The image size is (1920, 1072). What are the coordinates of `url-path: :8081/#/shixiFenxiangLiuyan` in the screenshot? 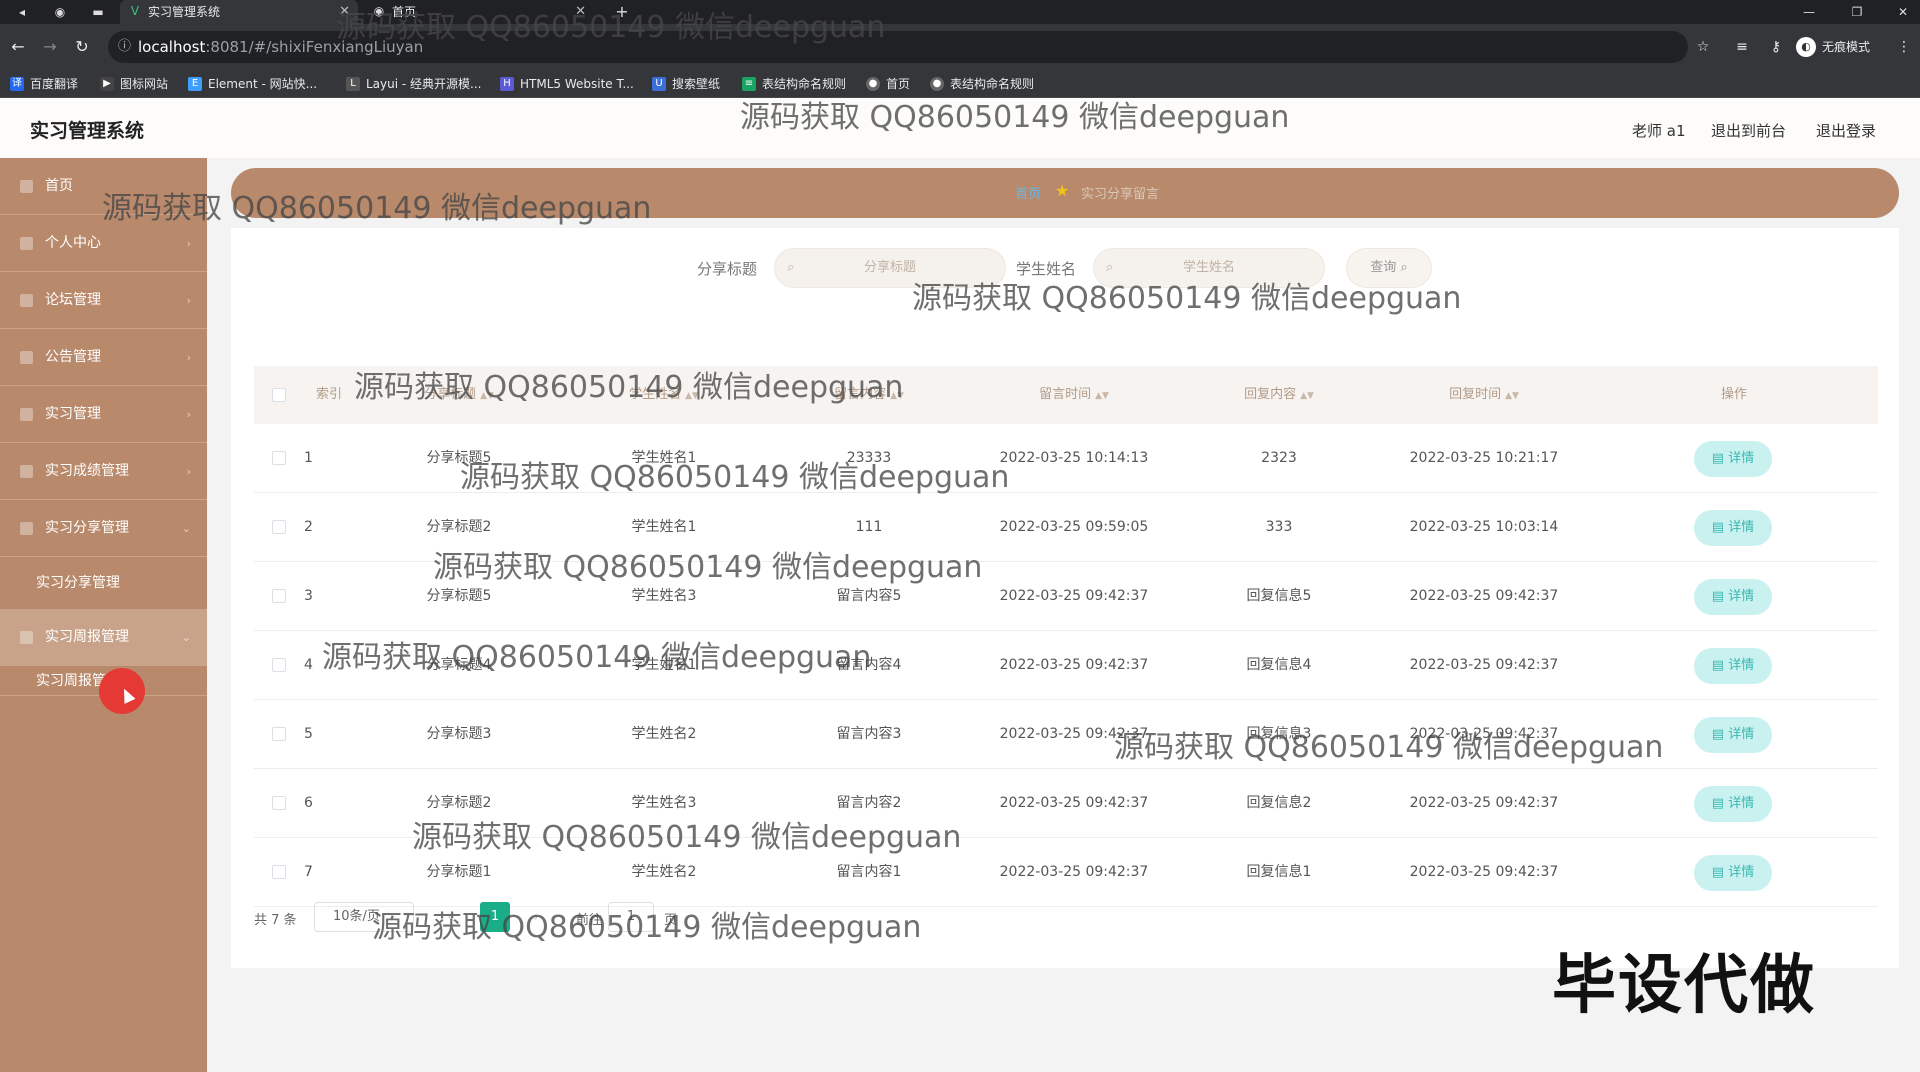 It's located at (314, 47).